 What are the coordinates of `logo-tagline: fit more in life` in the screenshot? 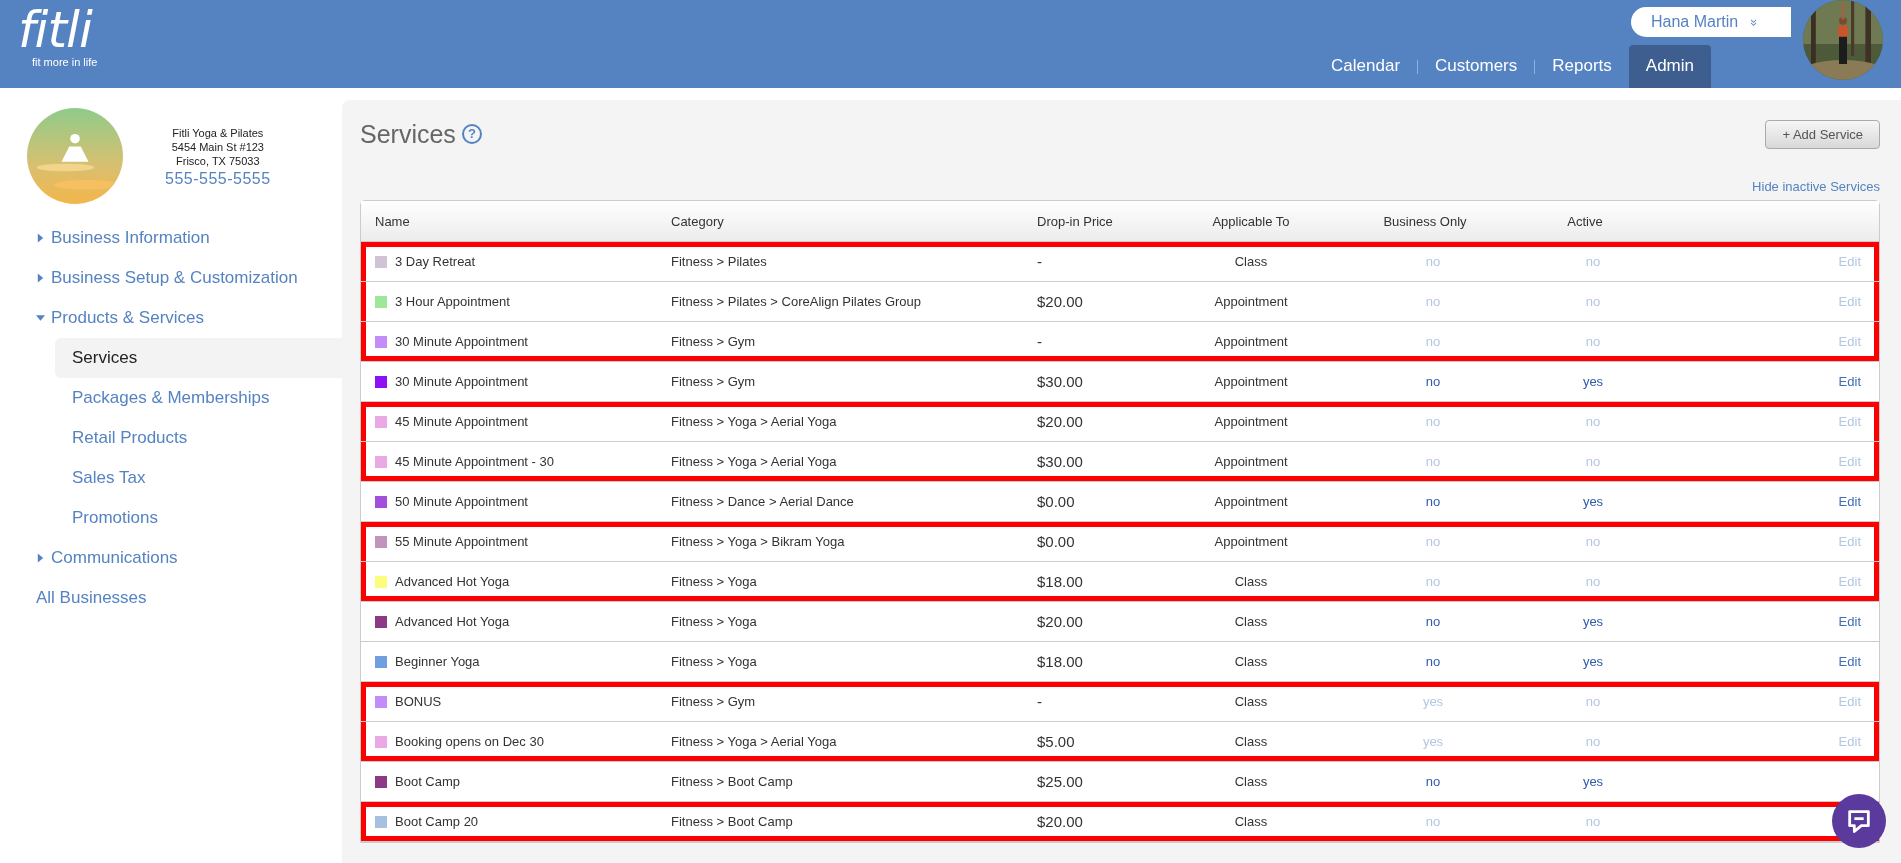 It's located at (65, 62).